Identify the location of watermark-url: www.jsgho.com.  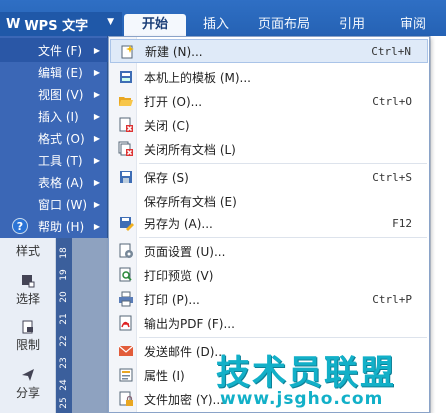
(302, 399).